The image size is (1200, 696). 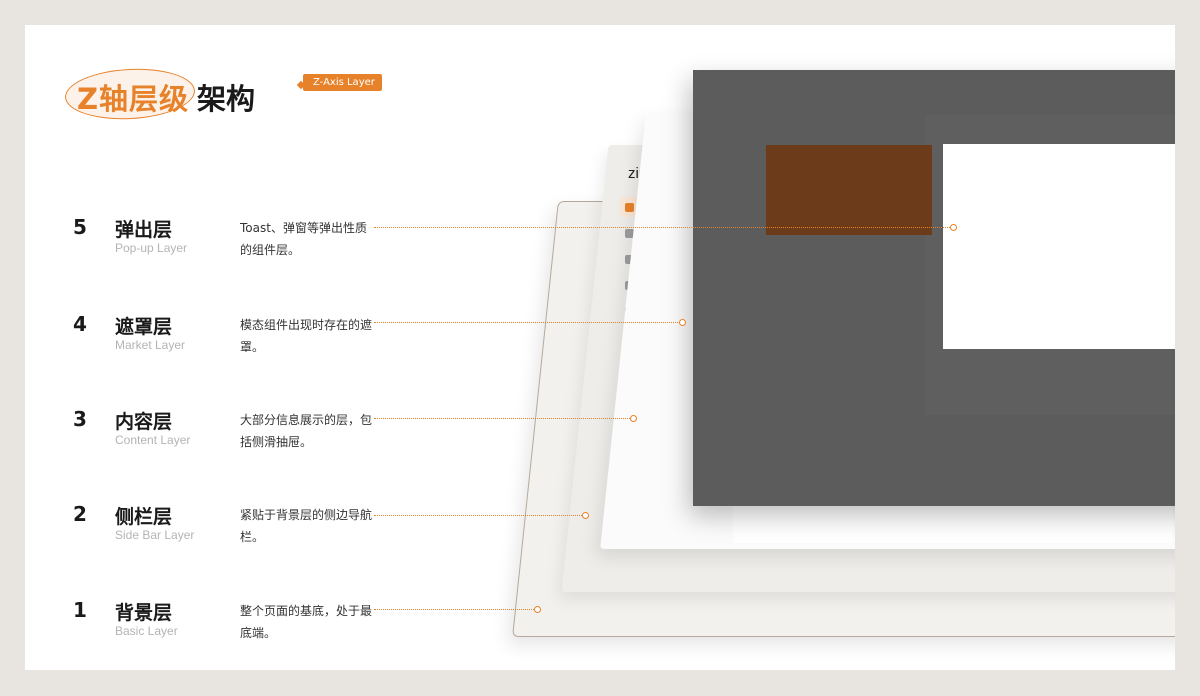 I want to click on layer-description: 模态组件出现时存在的遮罩。, so click(x=306, y=336).